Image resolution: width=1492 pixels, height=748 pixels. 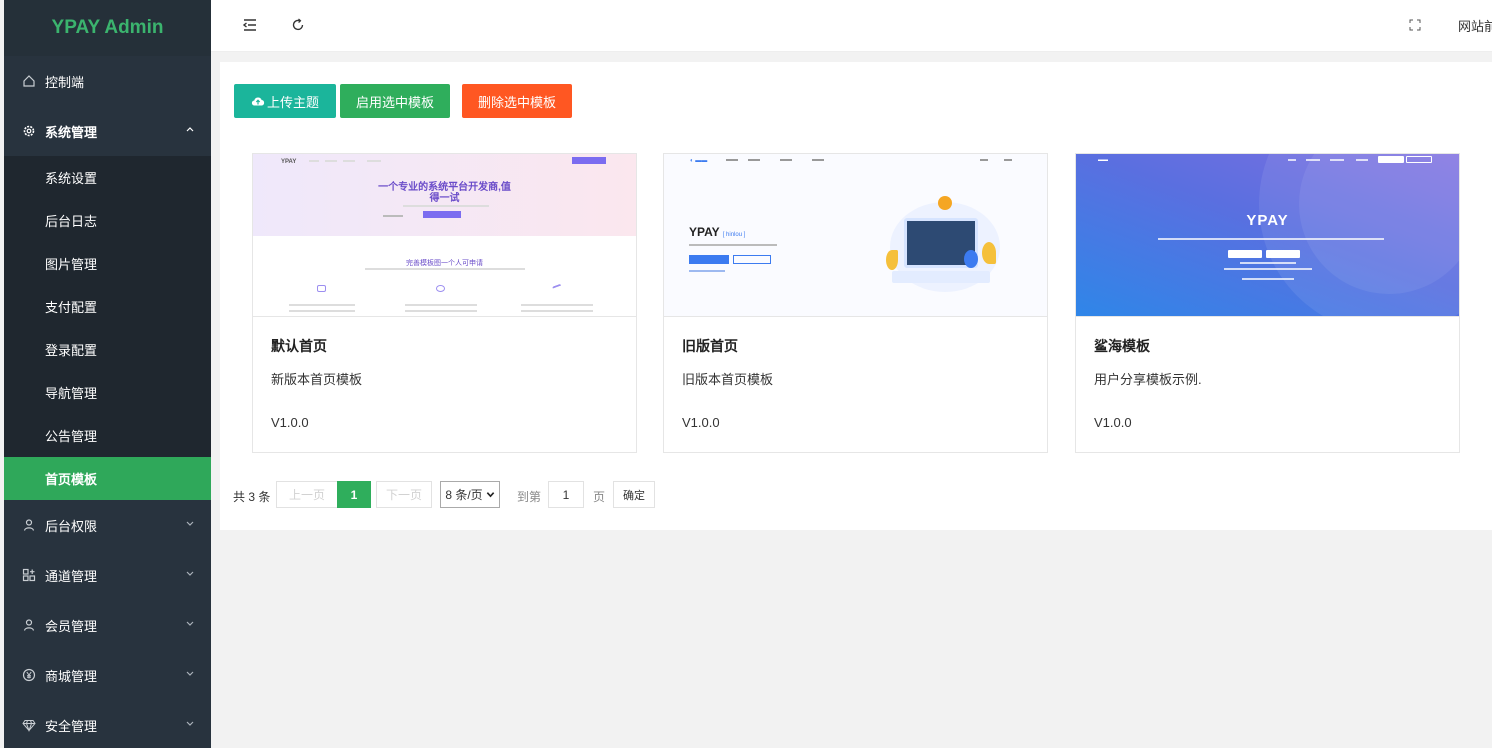 What do you see at coordinates (444, 235) in the screenshot?
I see `template-preview: YPAY 一个专业的系统平台开发商,值 得一试 完善模板图一个人可申请` at bounding box center [444, 235].